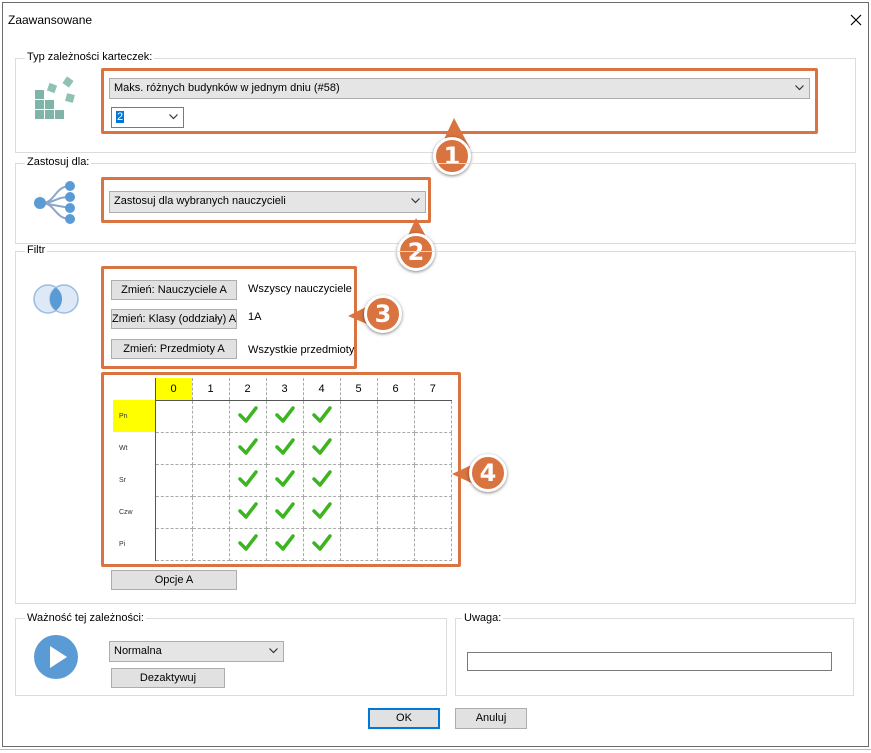 This screenshot has width=871, height=753. What do you see at coordinates (383, 314) in the screenshot?
I see `callout-badge-3: 3` at bounding box center [383, 314].